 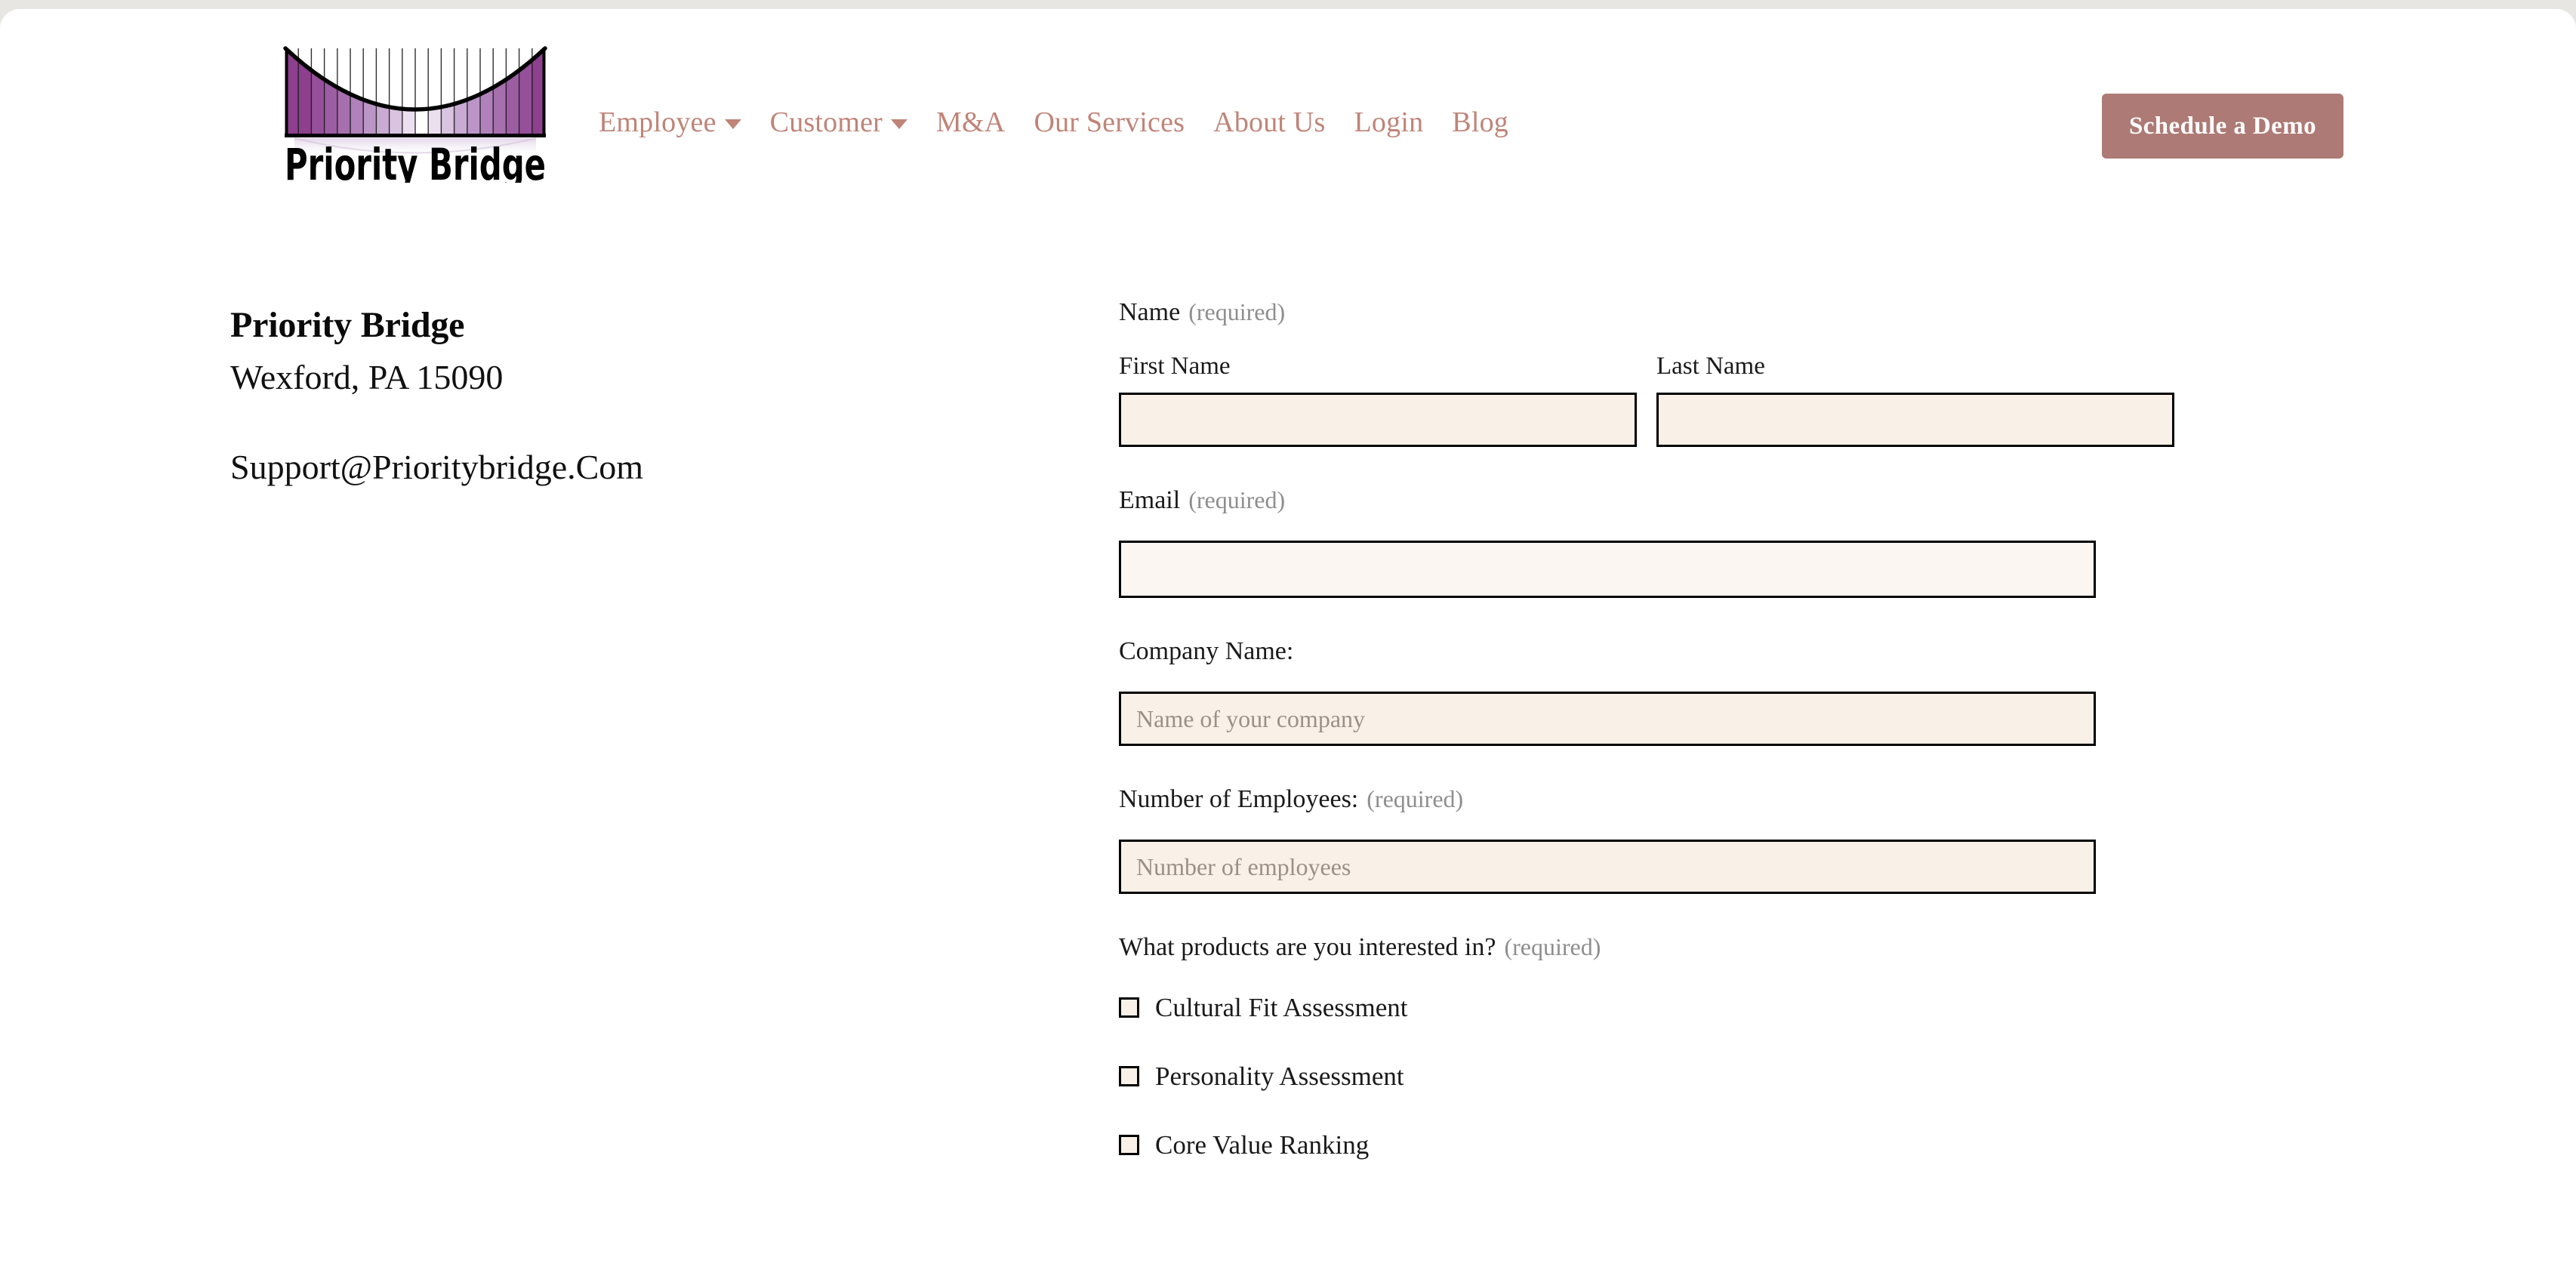 I want to click on first-name-cell: First Name, so click(x=1378, y=401).